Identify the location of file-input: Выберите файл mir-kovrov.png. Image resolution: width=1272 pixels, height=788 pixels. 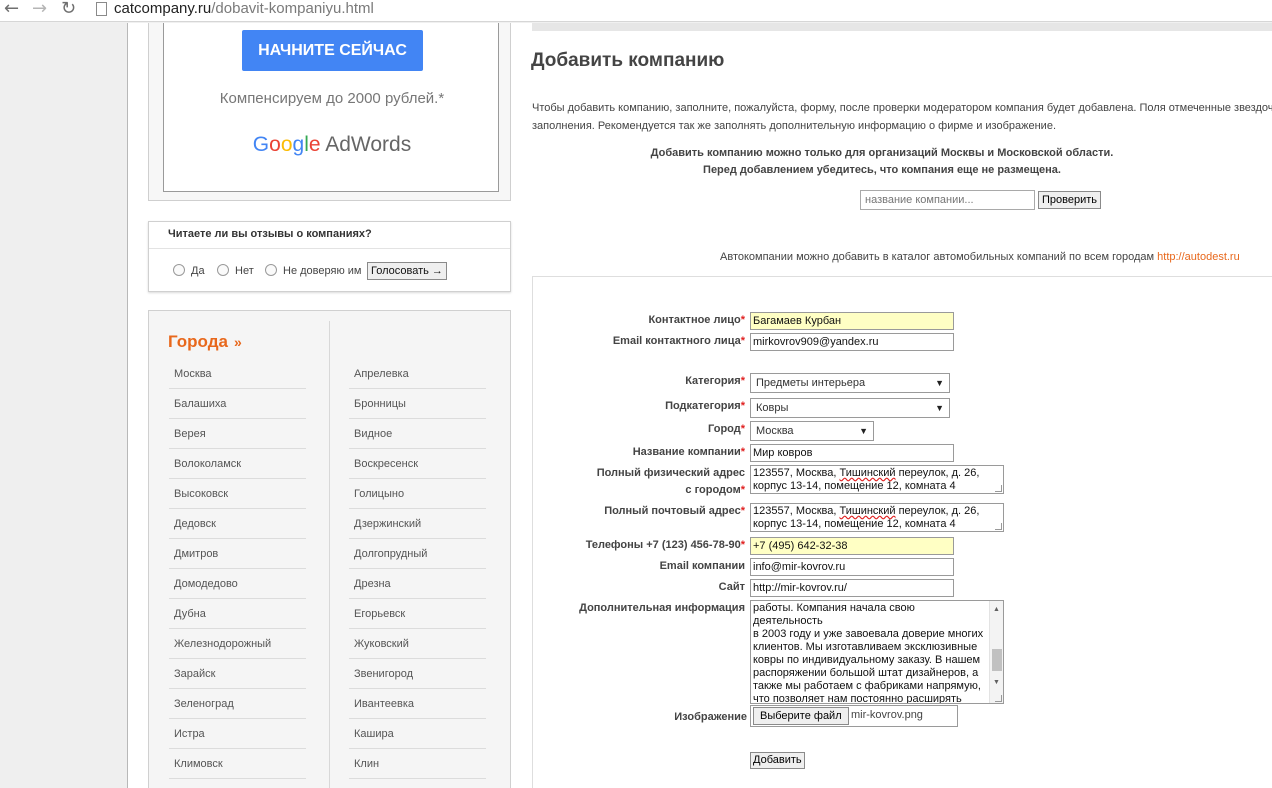
(854, 716).